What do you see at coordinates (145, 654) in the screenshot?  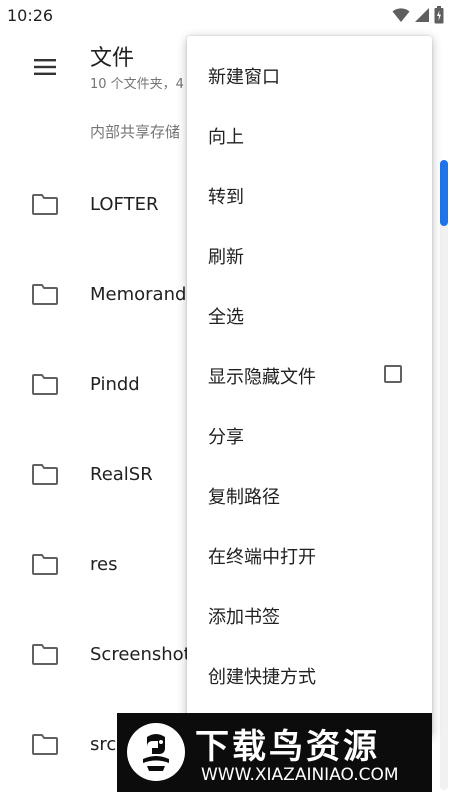 I see `folder-name: Screenshots` at bounding box center [145, 654].